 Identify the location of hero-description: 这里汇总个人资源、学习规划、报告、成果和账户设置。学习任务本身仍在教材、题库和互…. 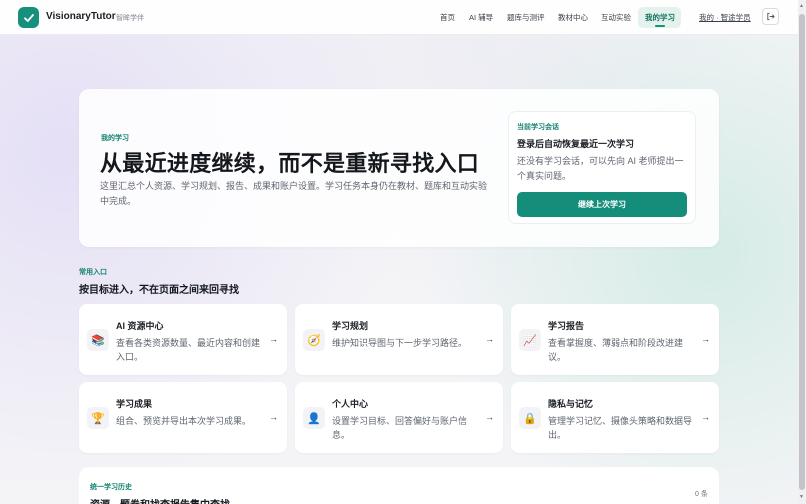
(294, 193).